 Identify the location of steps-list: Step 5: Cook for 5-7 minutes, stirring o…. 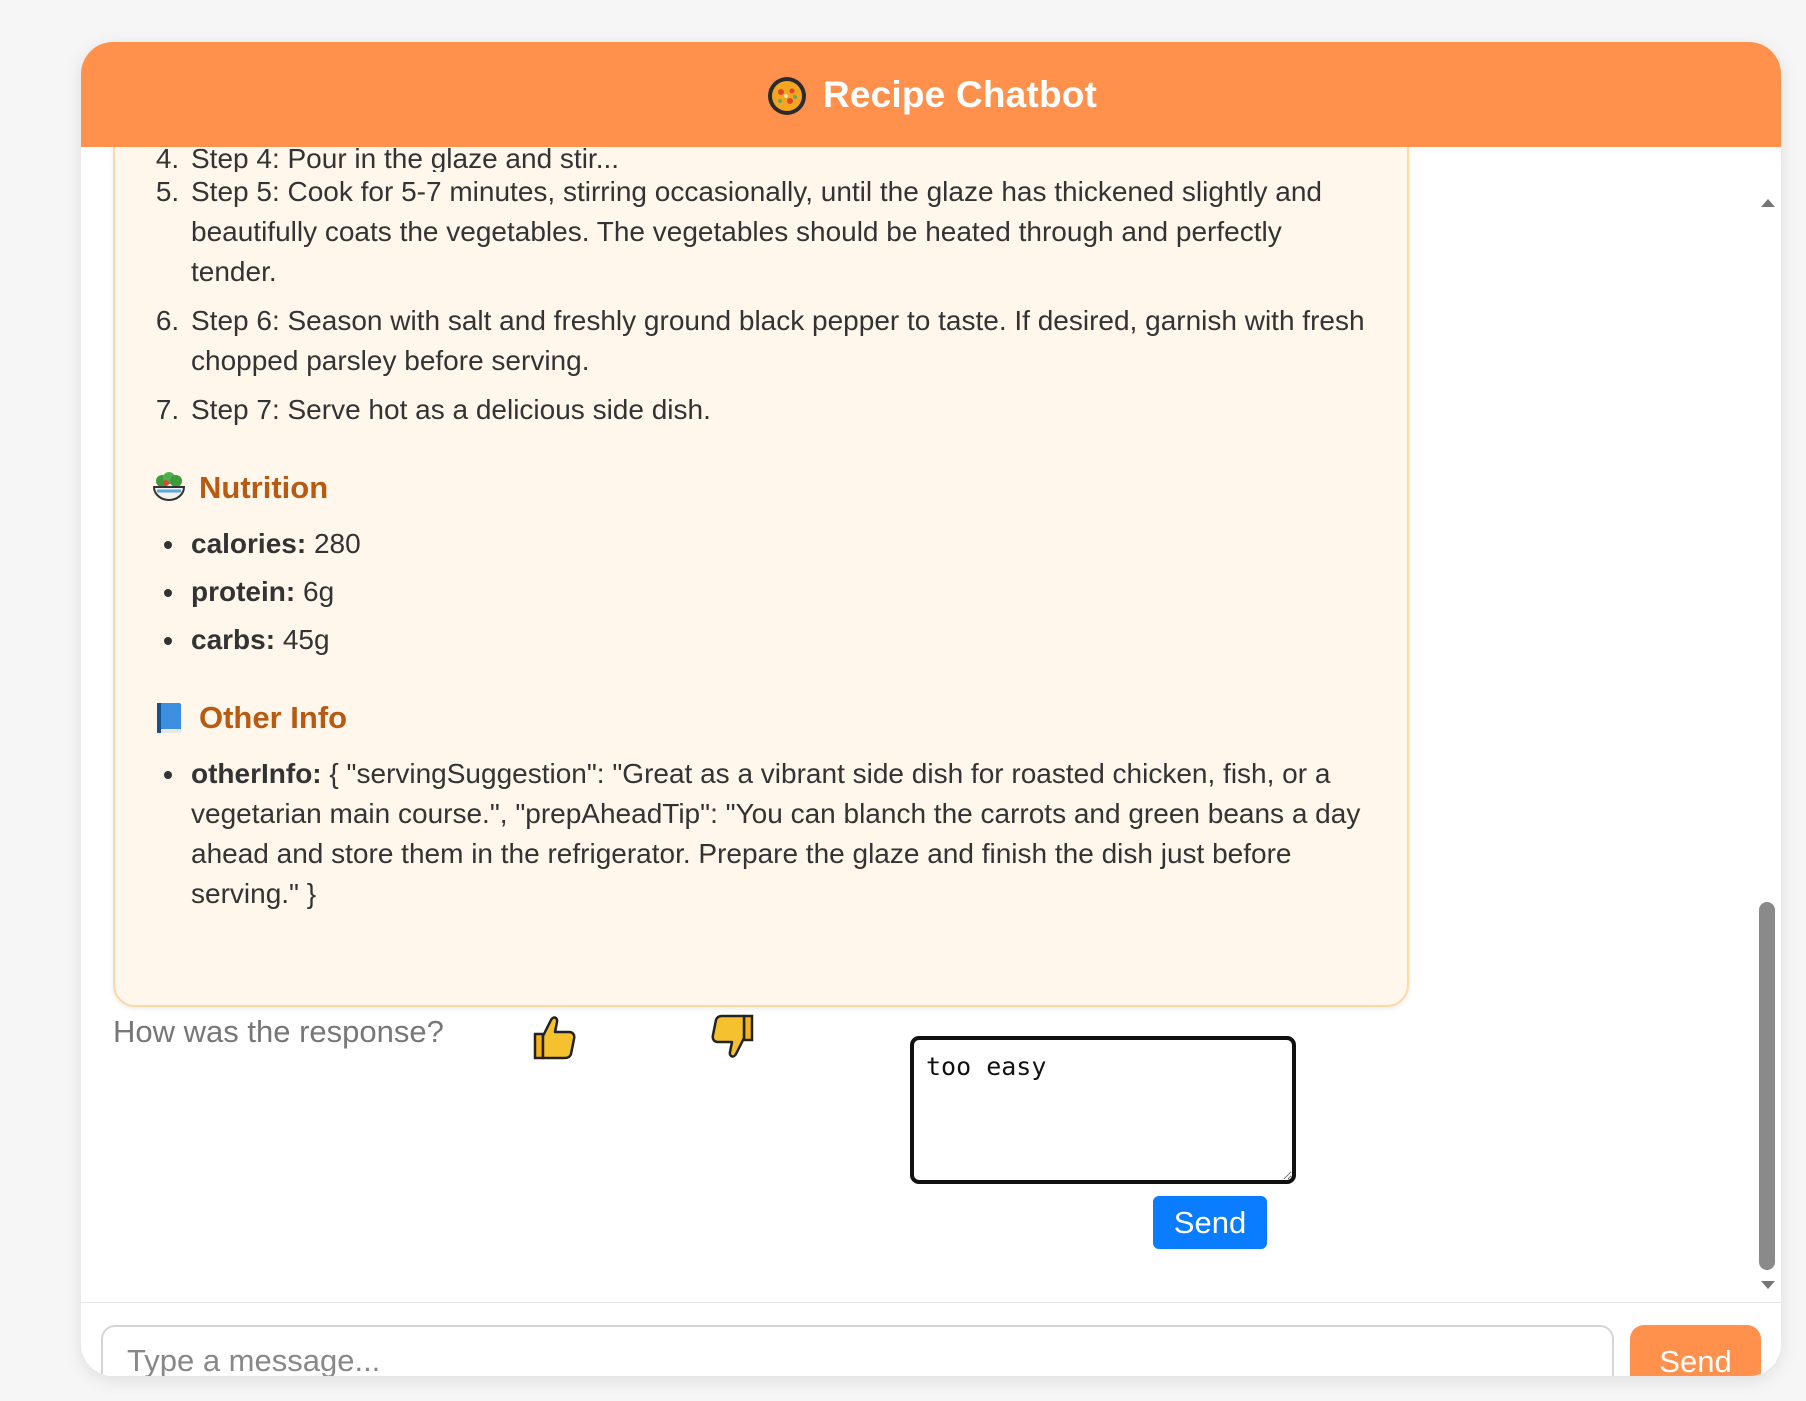
(761, 301).